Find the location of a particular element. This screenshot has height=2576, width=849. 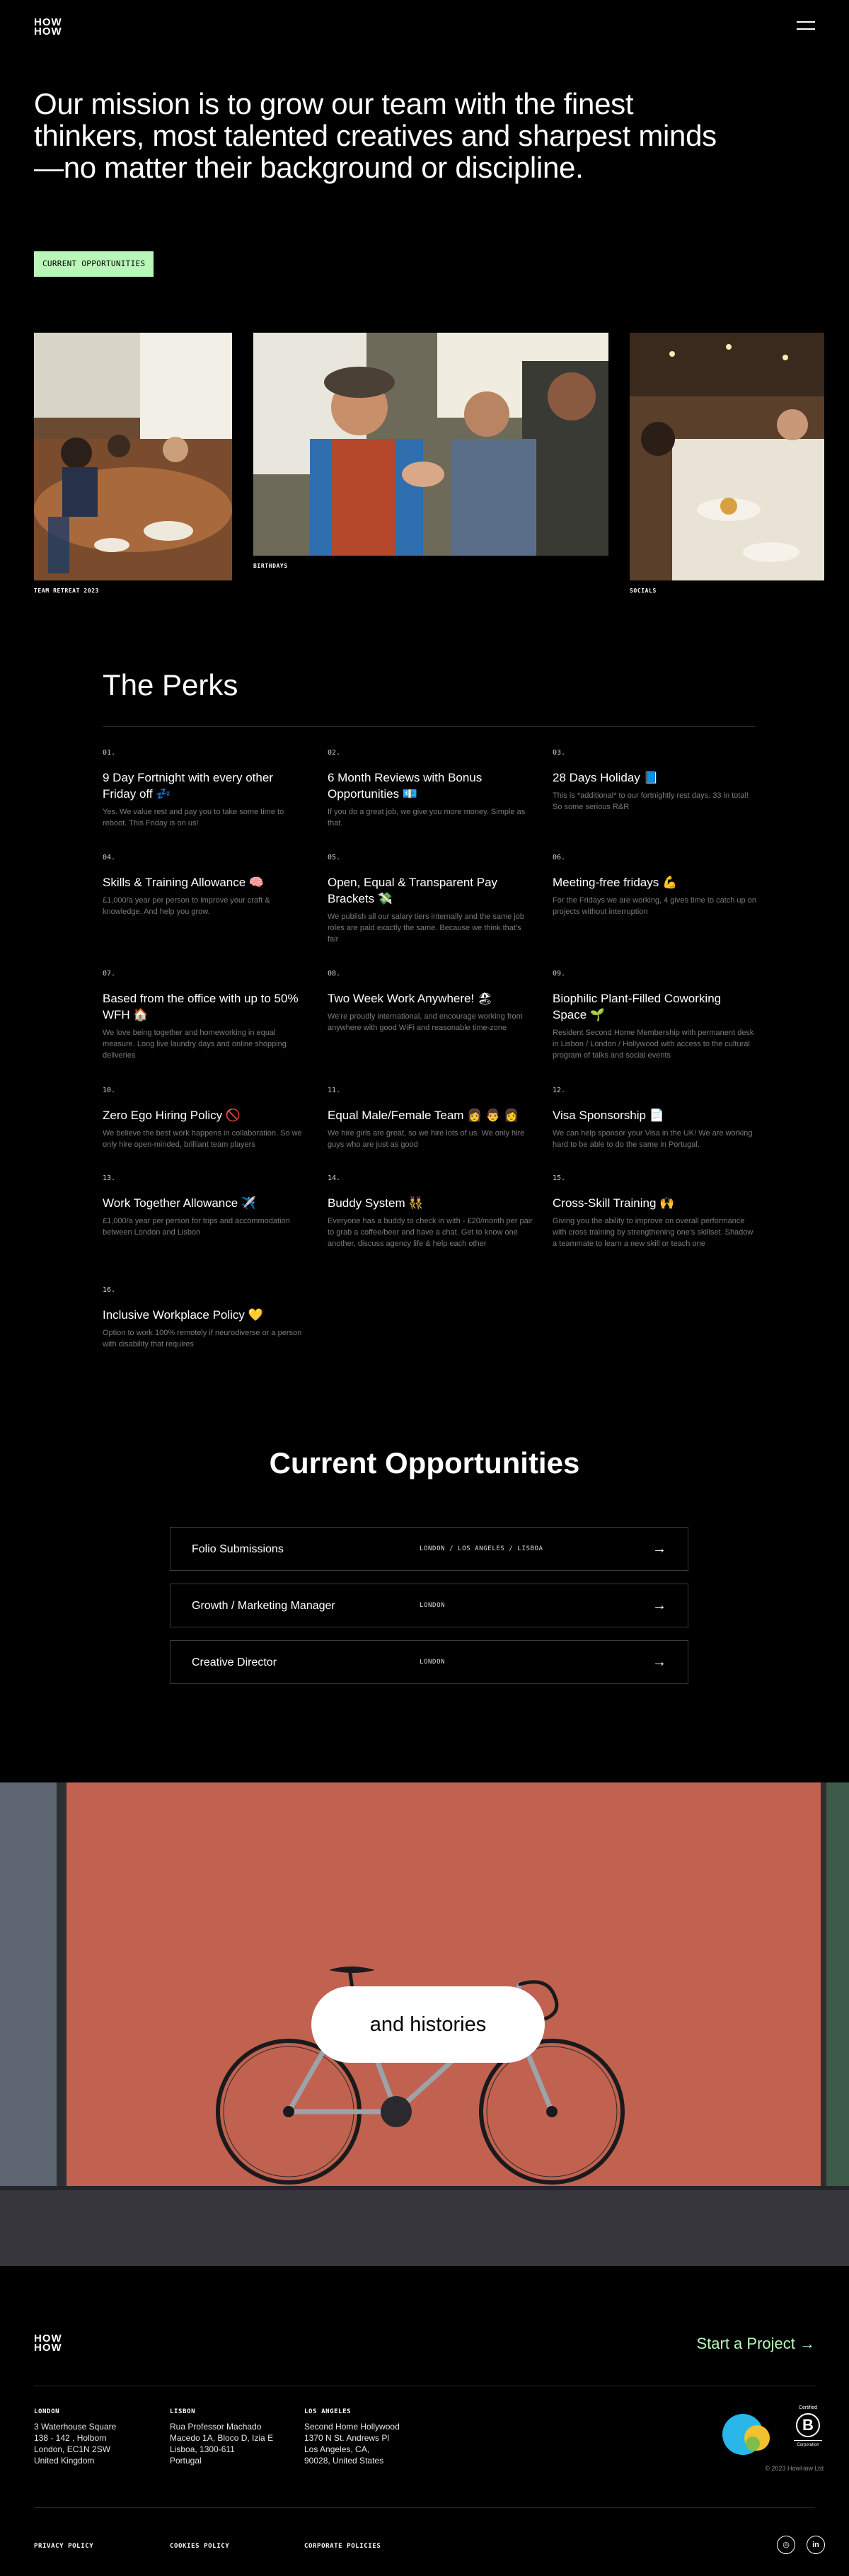

perk-title: Skills & Training Allowance 🧠 is located at coordinates (184, 882).